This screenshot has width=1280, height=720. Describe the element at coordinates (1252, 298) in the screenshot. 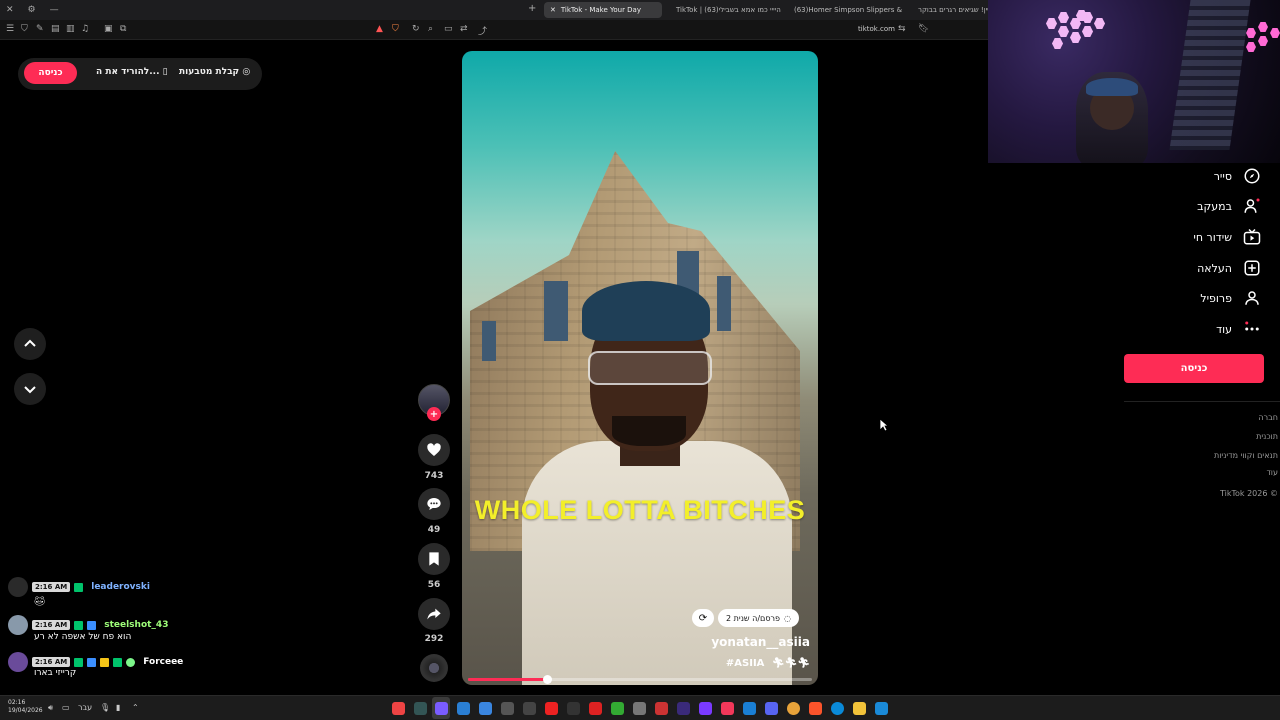

I see `profile-icon` at that location.